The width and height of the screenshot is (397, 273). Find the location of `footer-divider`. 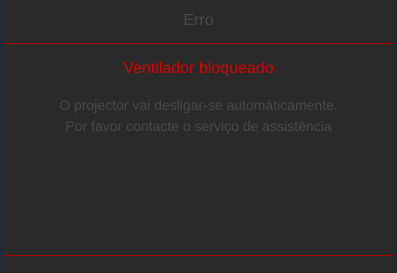

footer-divider is located at coordinates (198, 255).